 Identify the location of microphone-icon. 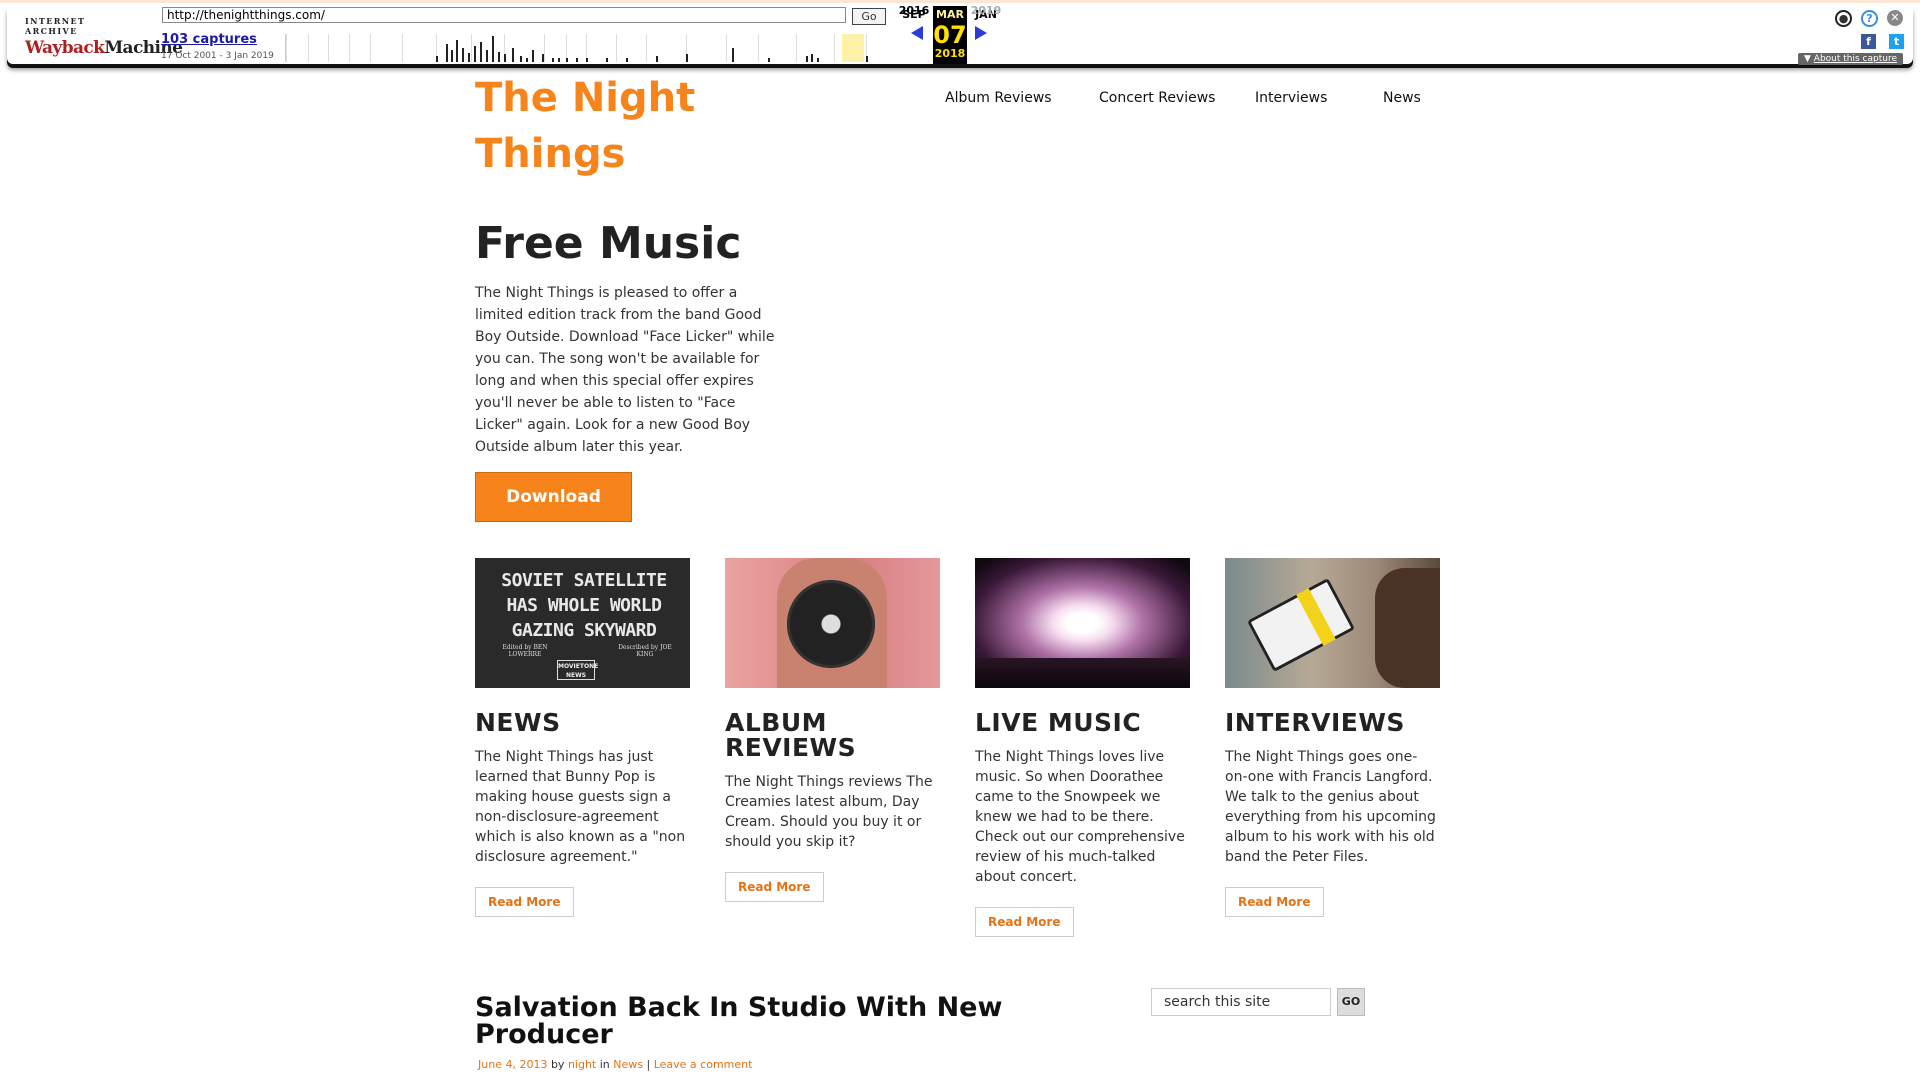
(1301, 625).